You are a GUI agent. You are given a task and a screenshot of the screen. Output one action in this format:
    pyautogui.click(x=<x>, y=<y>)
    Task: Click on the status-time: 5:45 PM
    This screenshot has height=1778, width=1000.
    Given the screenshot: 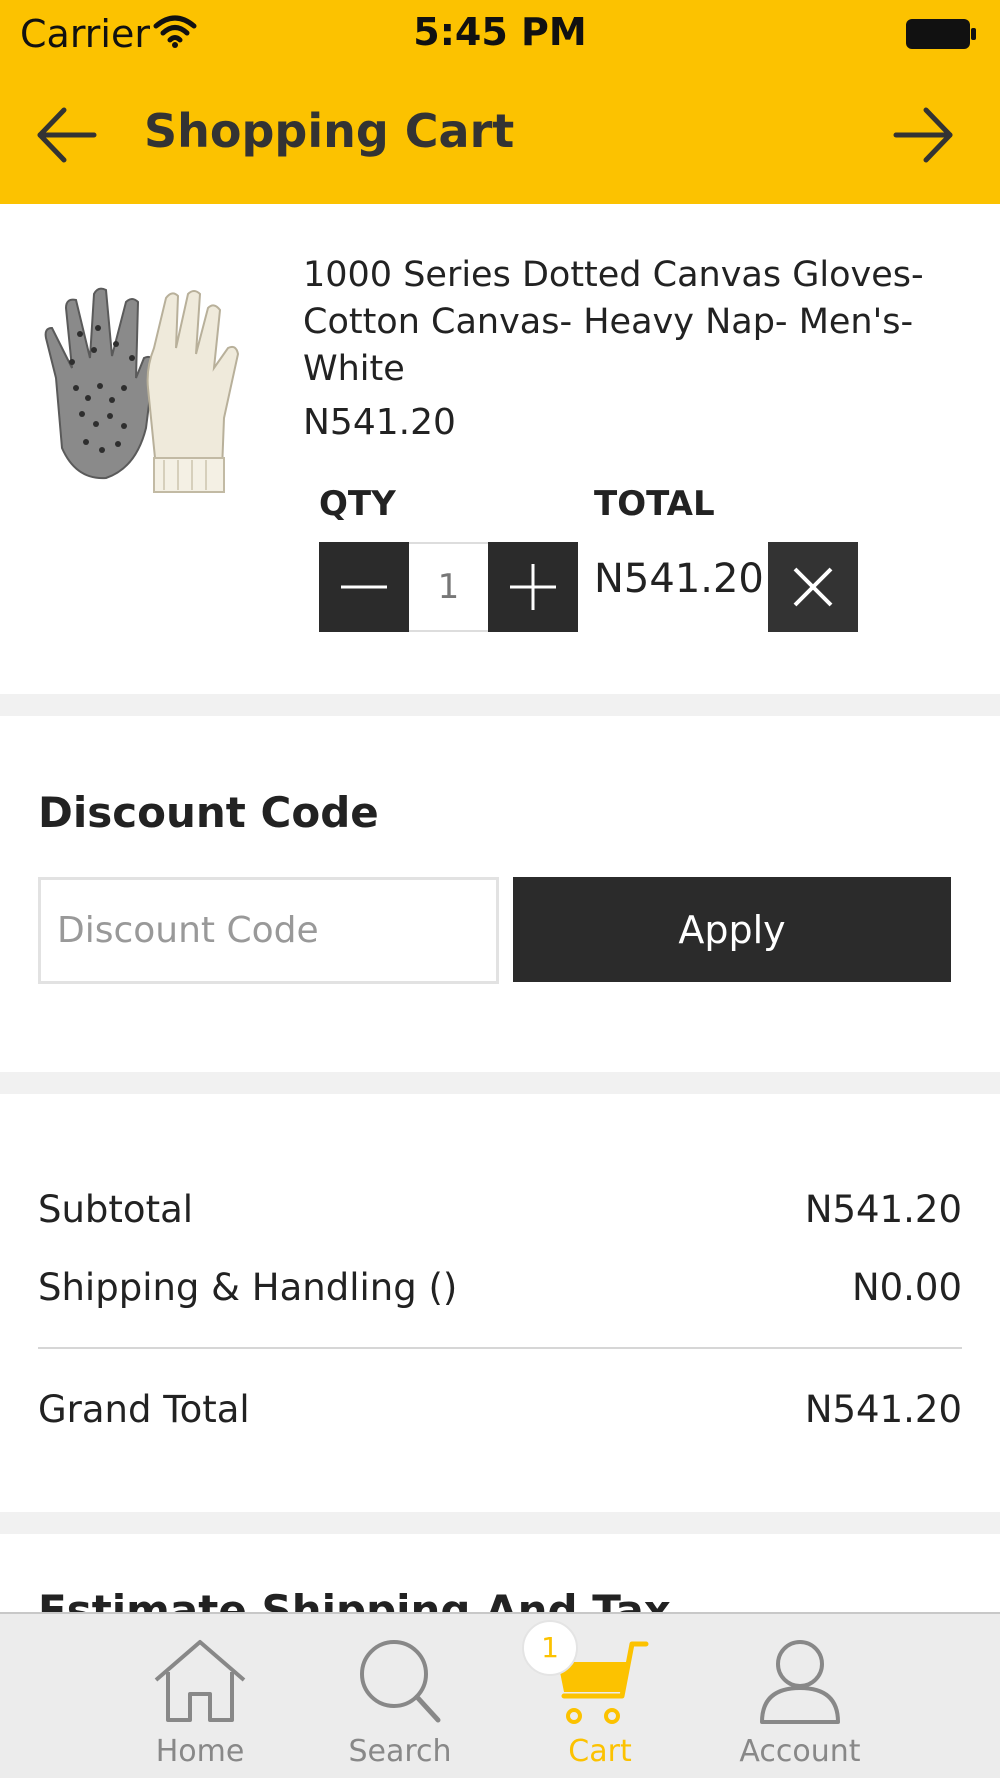 What is the action you would take?
    pyautogui.click(x=500, y=32)
    